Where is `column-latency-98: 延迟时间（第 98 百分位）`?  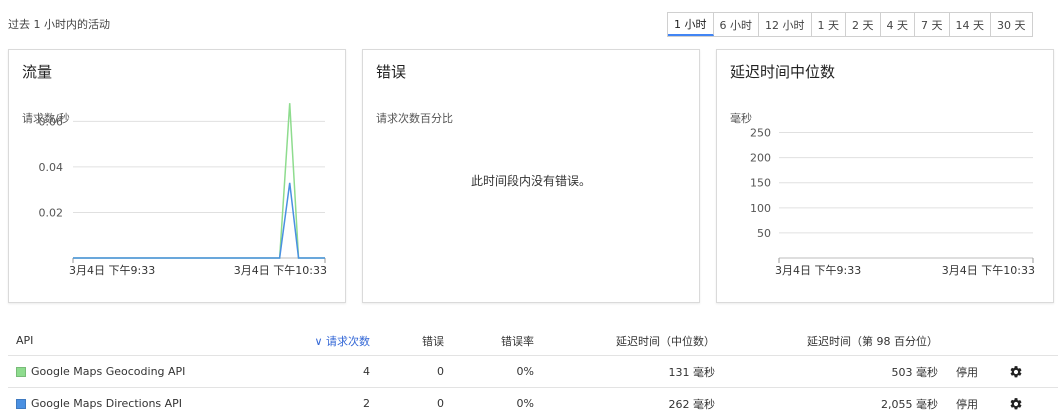
column-latency-98: 延迟时间（第 98 百分位） is located at coordinates (826, 341).